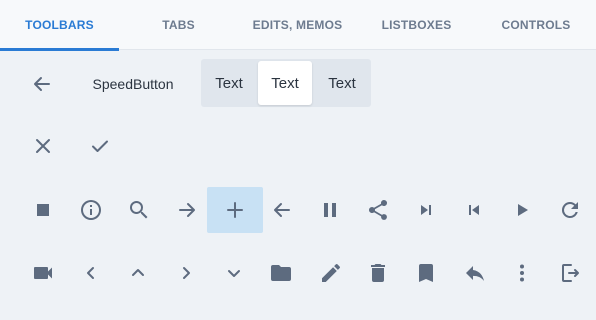  I want to click on chevron-up-icon, so click(138, 272).